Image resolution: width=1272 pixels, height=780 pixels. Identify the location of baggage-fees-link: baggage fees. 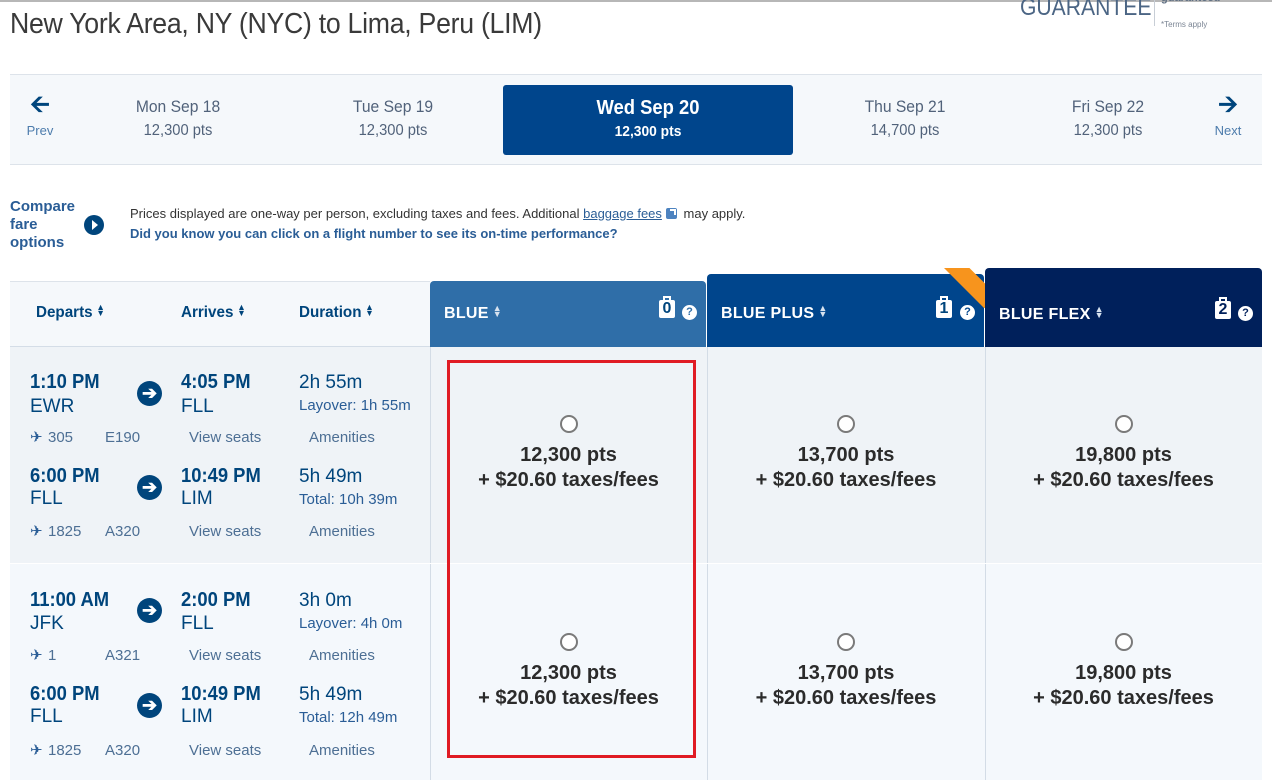
(622, 213).